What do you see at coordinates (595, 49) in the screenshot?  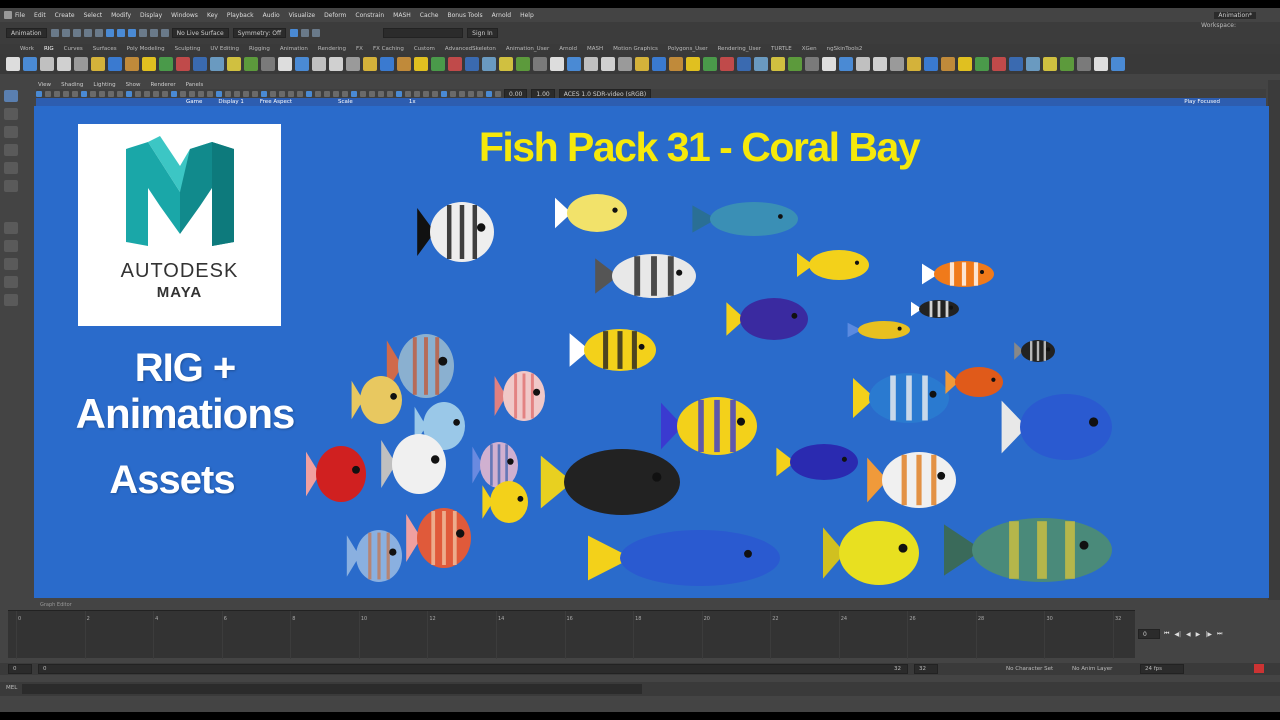 I see `shelf-tab-mash: MASH` at bounding box center [595, 49].